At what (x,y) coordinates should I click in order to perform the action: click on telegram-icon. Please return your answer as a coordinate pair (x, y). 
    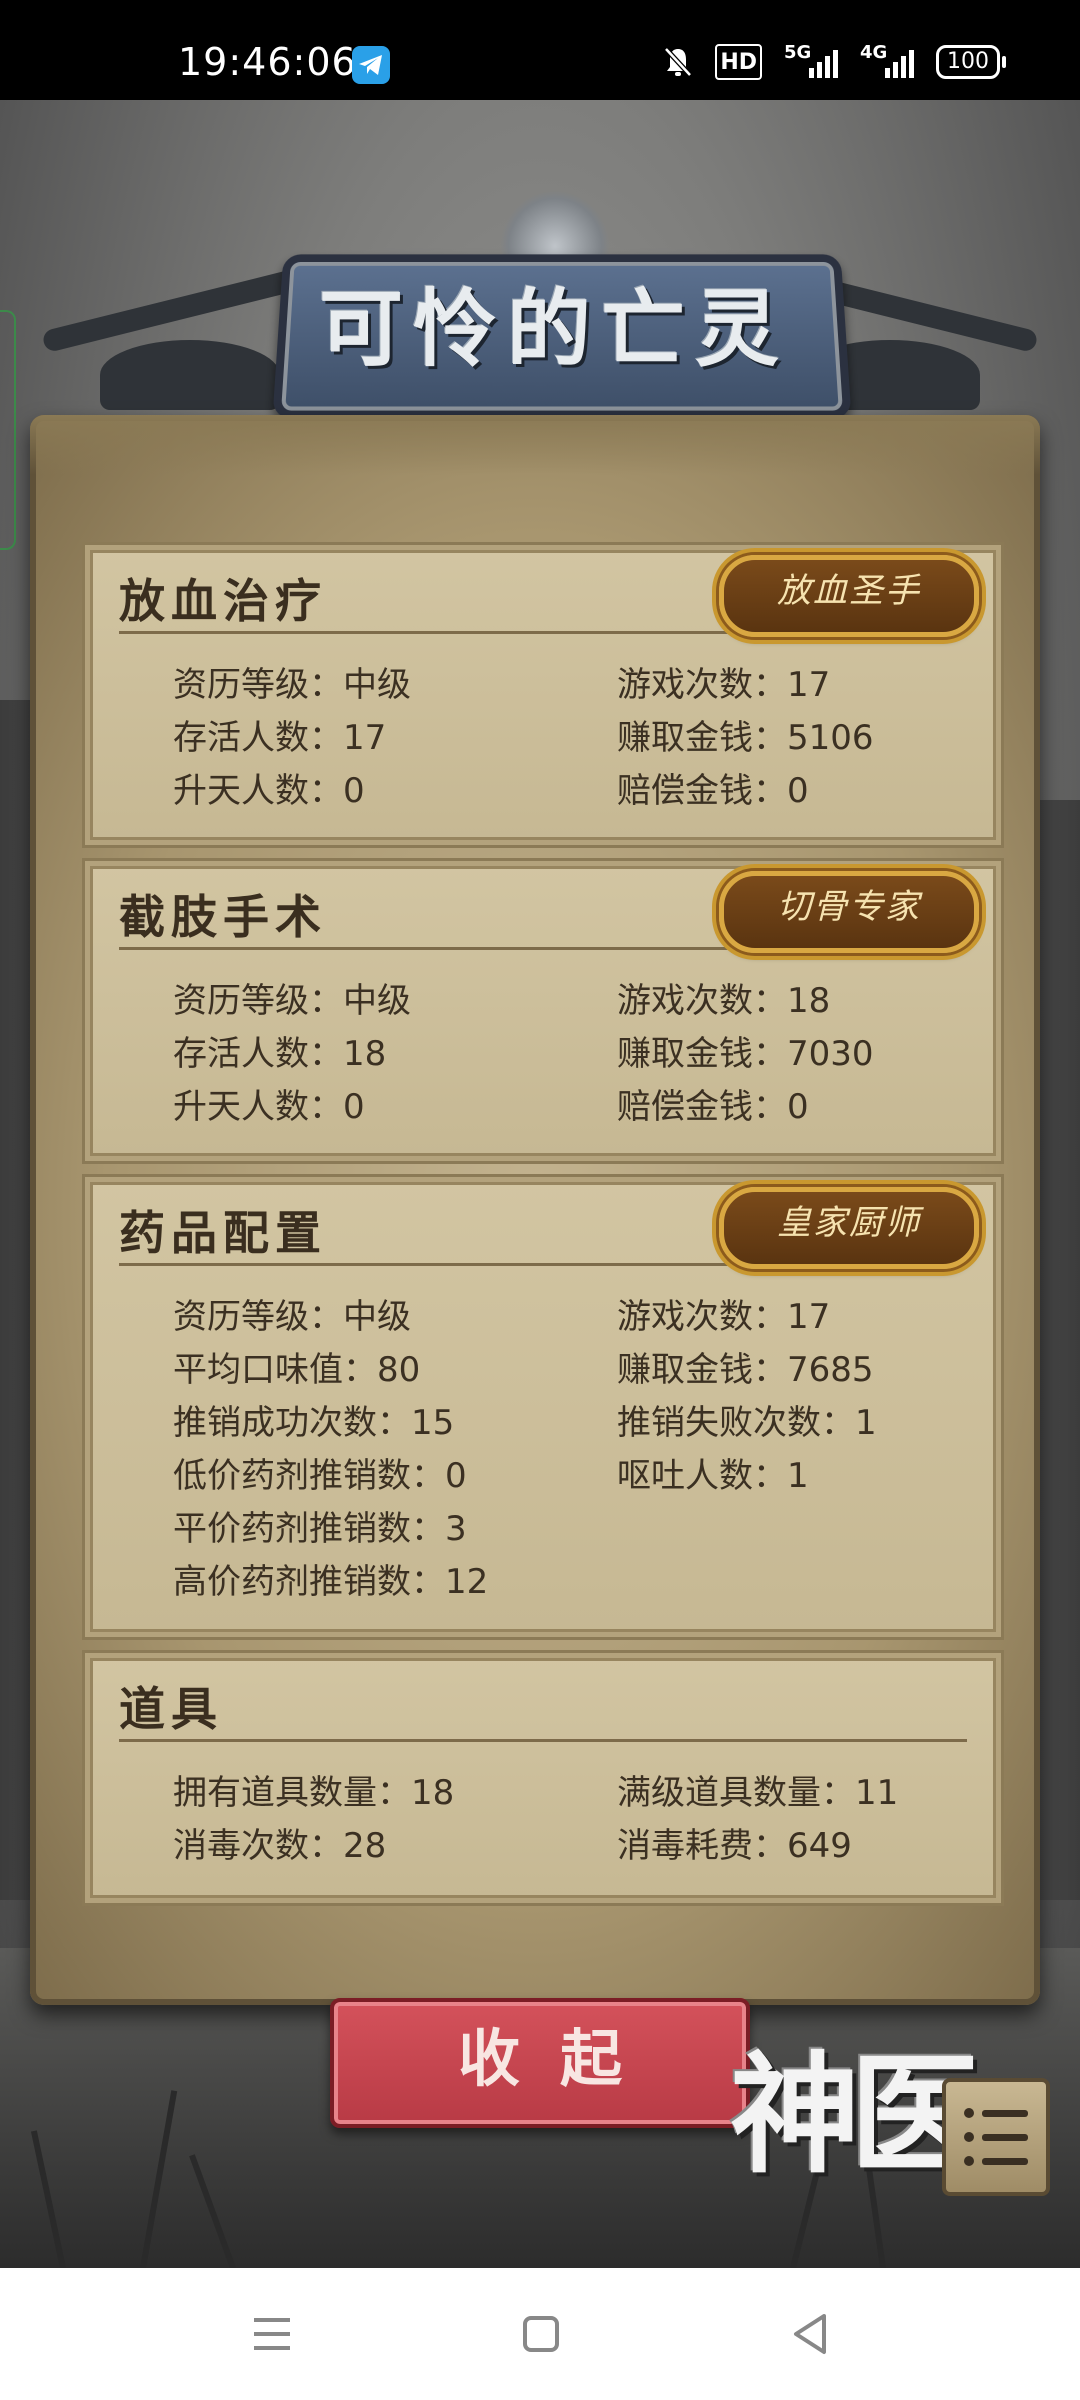
    Looking at the image, I should click on (371, 65).